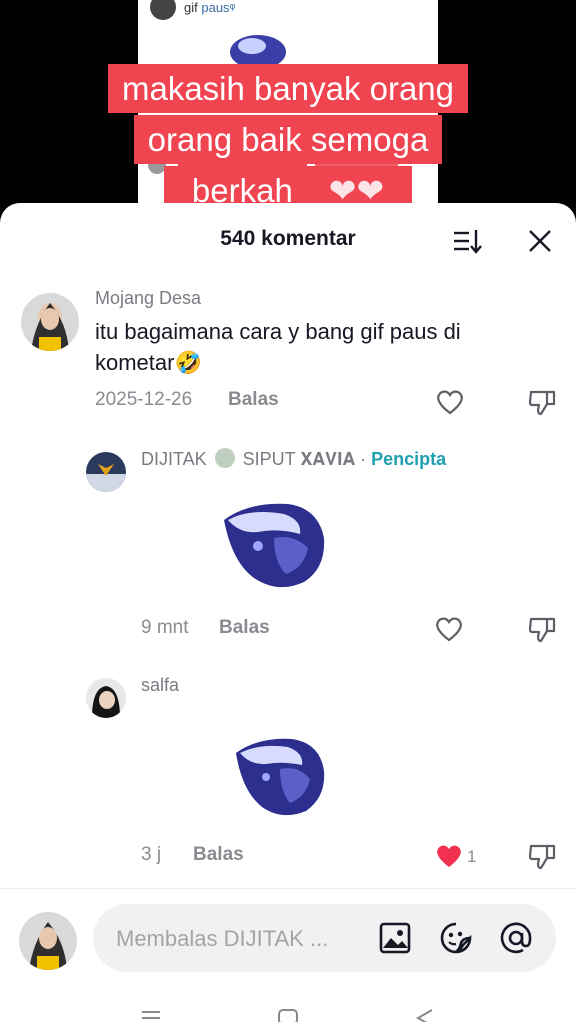  Describe the element at coordinates (540, 241) in the screenshot. I see `close-icon` at that location.